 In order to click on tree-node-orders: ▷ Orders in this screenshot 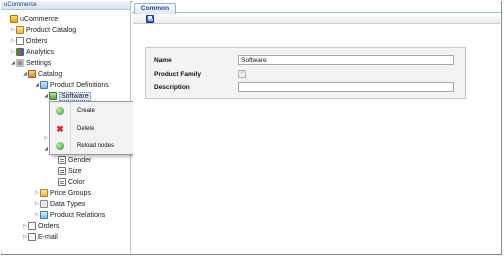, I will do `click(28, 41)`.